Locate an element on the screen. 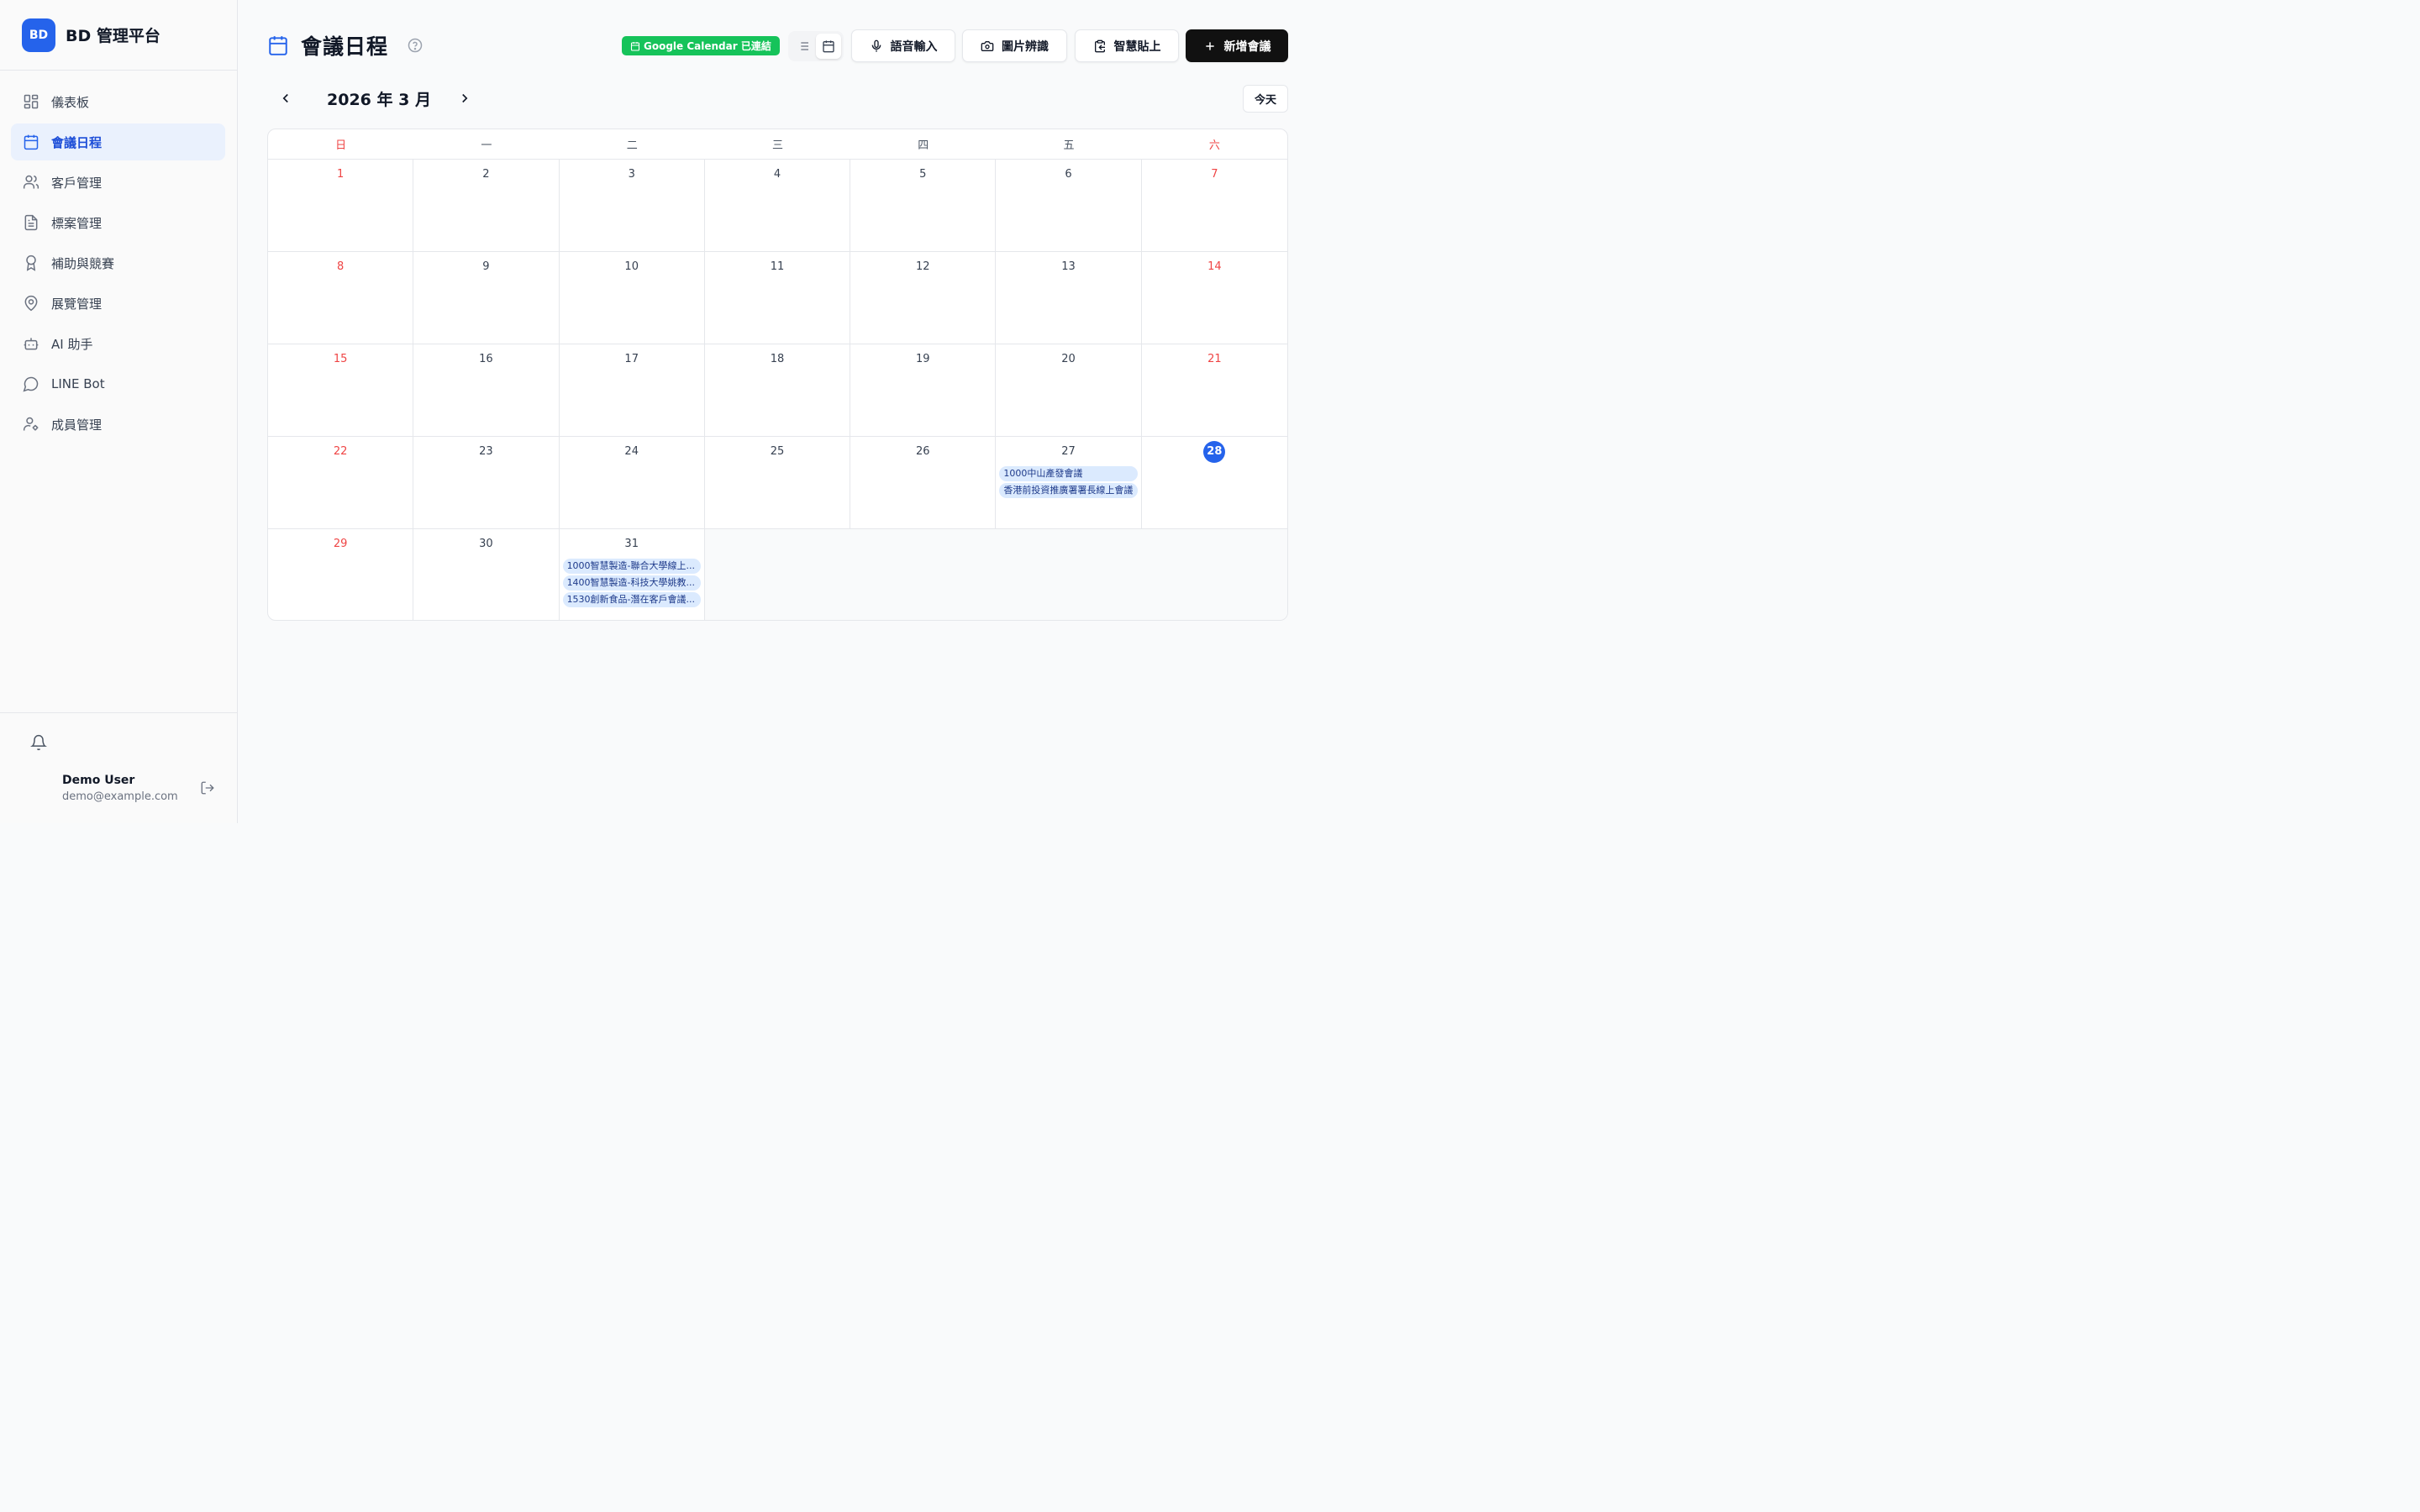  sidebar-item-tenders: 標案管理 is located at coordinates (118, 222).